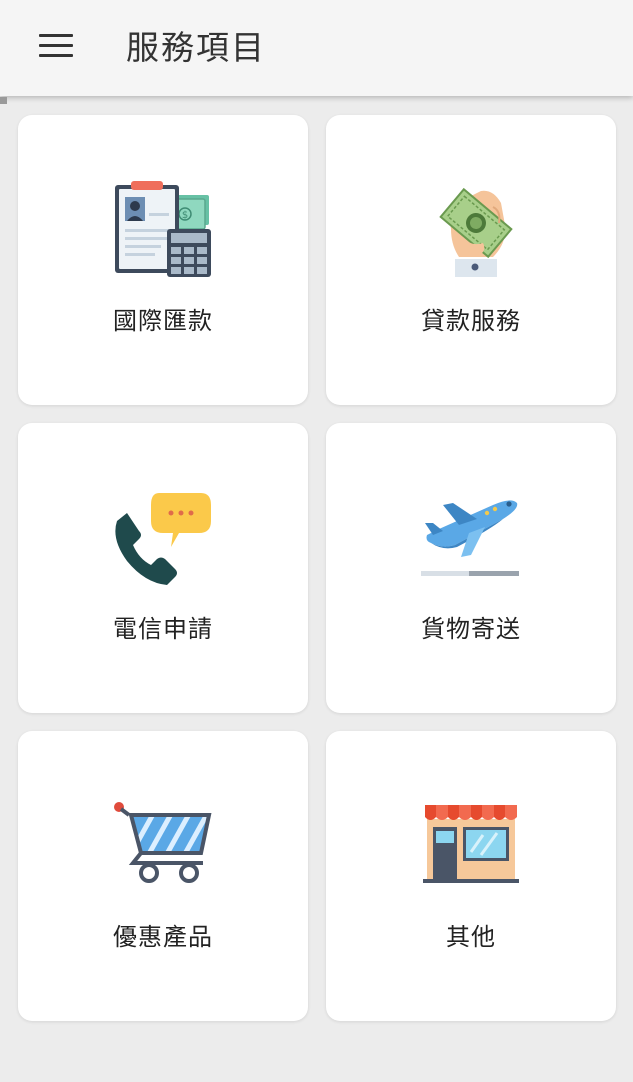  I want to click on service-card-discount: 優惠產品, so click(163, 876).